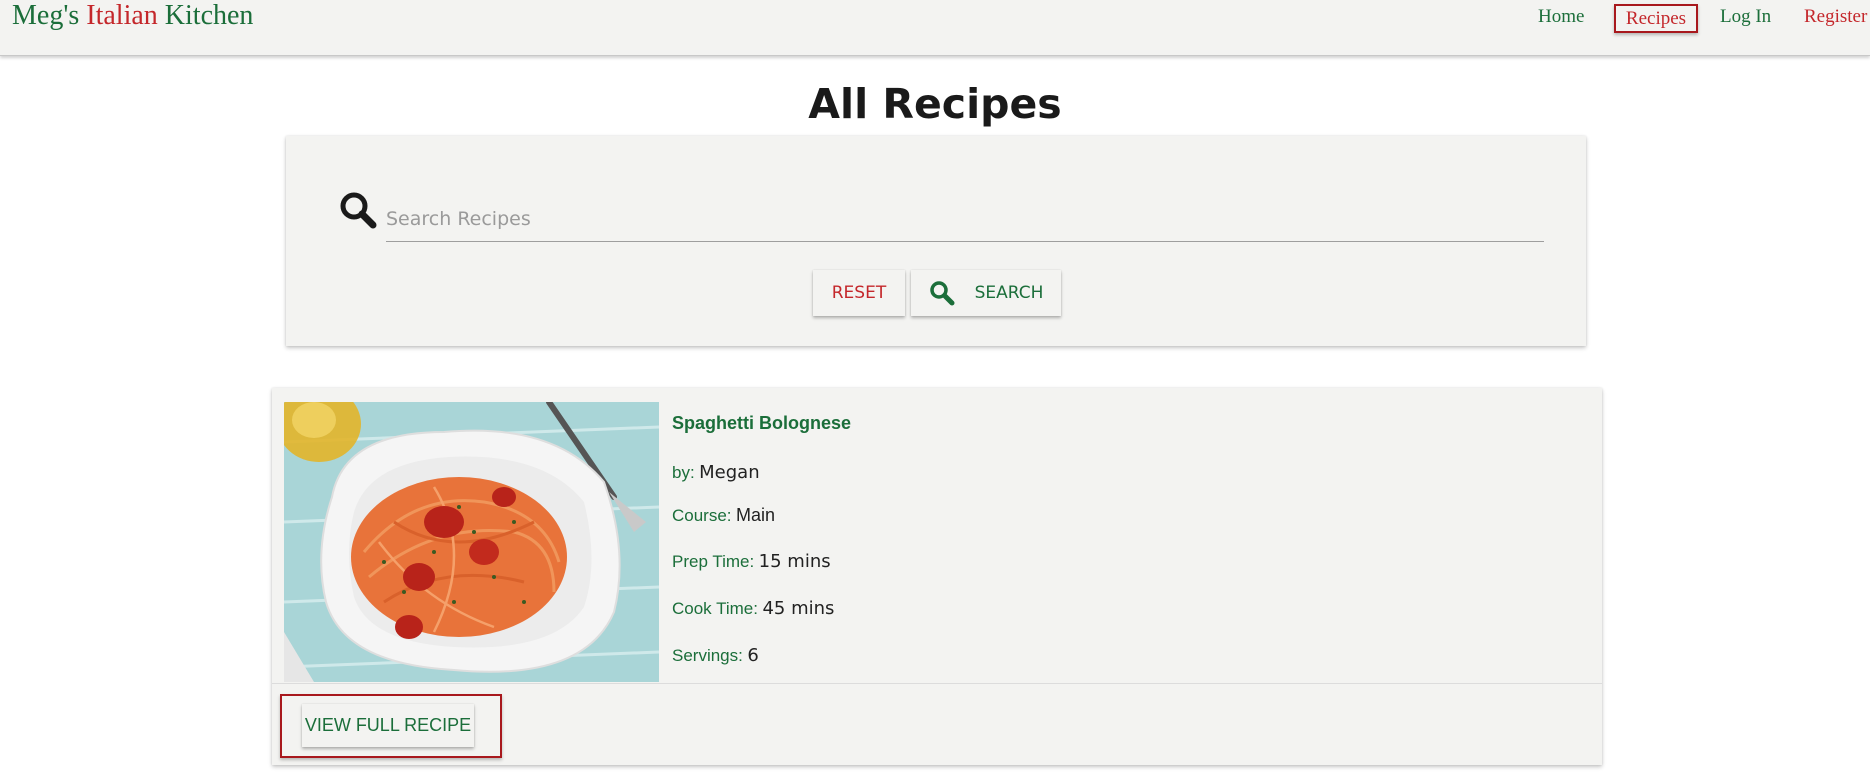  I want to click on nav-register-link: Register, so click(1835, 17).